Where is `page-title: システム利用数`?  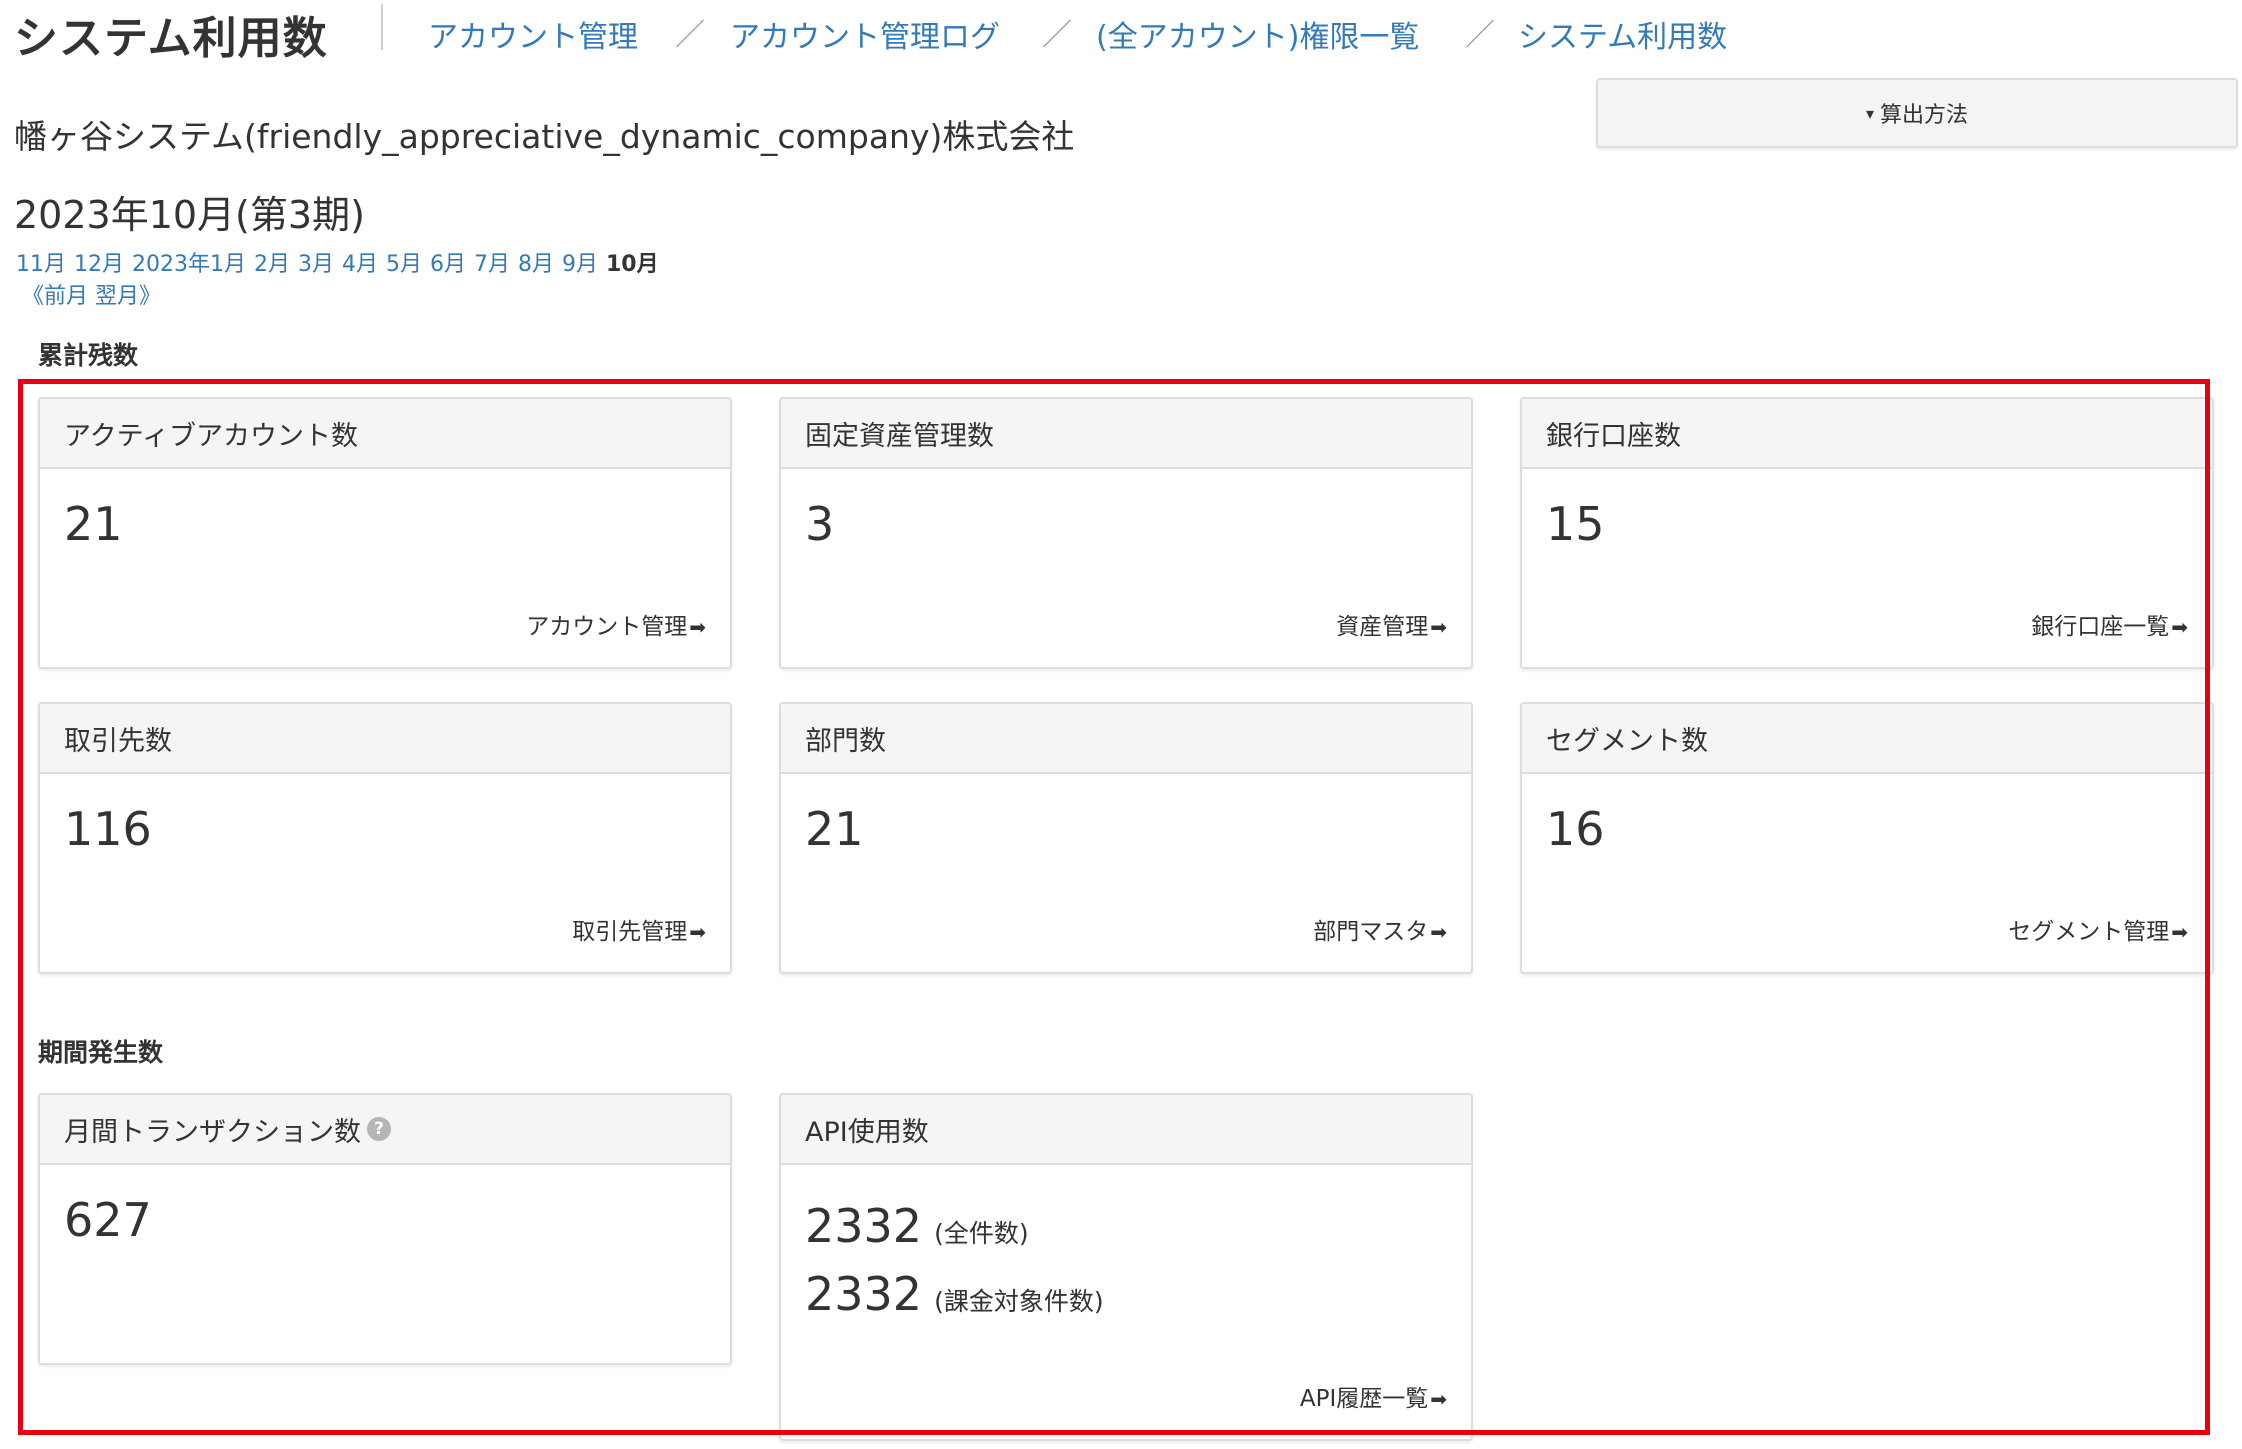
page-title: システム利用数 is located at coordinates (171, 38).